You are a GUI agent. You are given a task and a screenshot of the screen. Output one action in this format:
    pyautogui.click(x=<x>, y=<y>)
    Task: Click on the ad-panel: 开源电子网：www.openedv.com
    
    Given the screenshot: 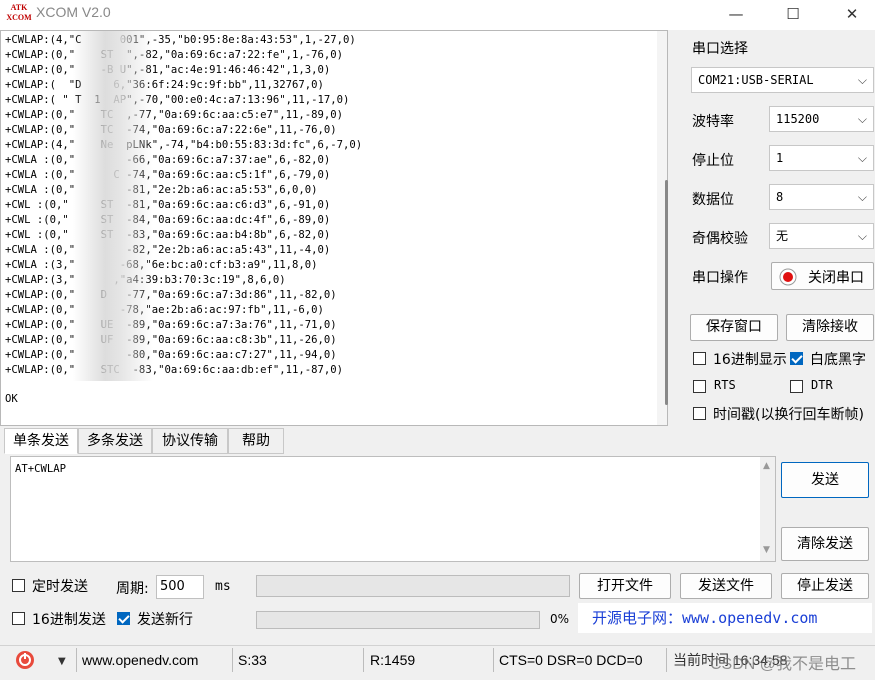 What is the action you would take?
    pyautogui.click(x=725, y=618)
    